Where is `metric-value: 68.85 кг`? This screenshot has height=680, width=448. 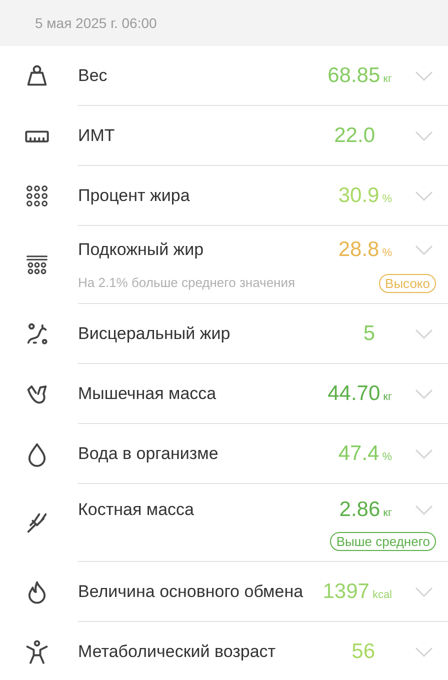 metric-value: 68.85 кг is located at coordinates (360, 75).